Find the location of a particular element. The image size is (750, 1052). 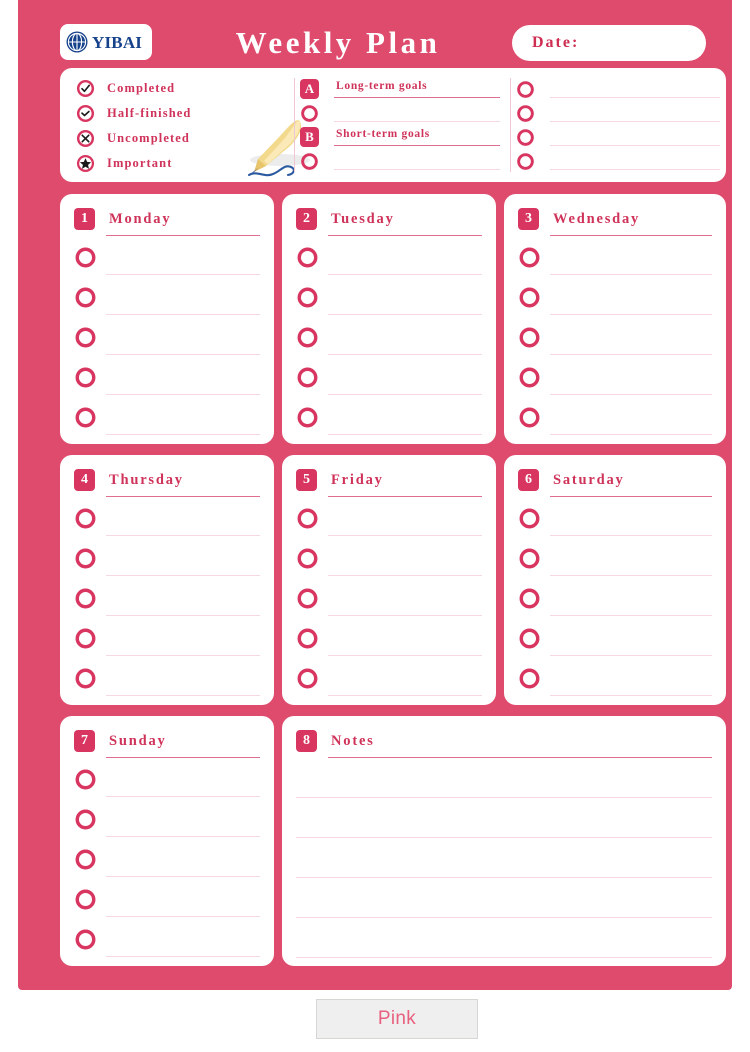

date-label: Date: is located at coordinates (556, 42).